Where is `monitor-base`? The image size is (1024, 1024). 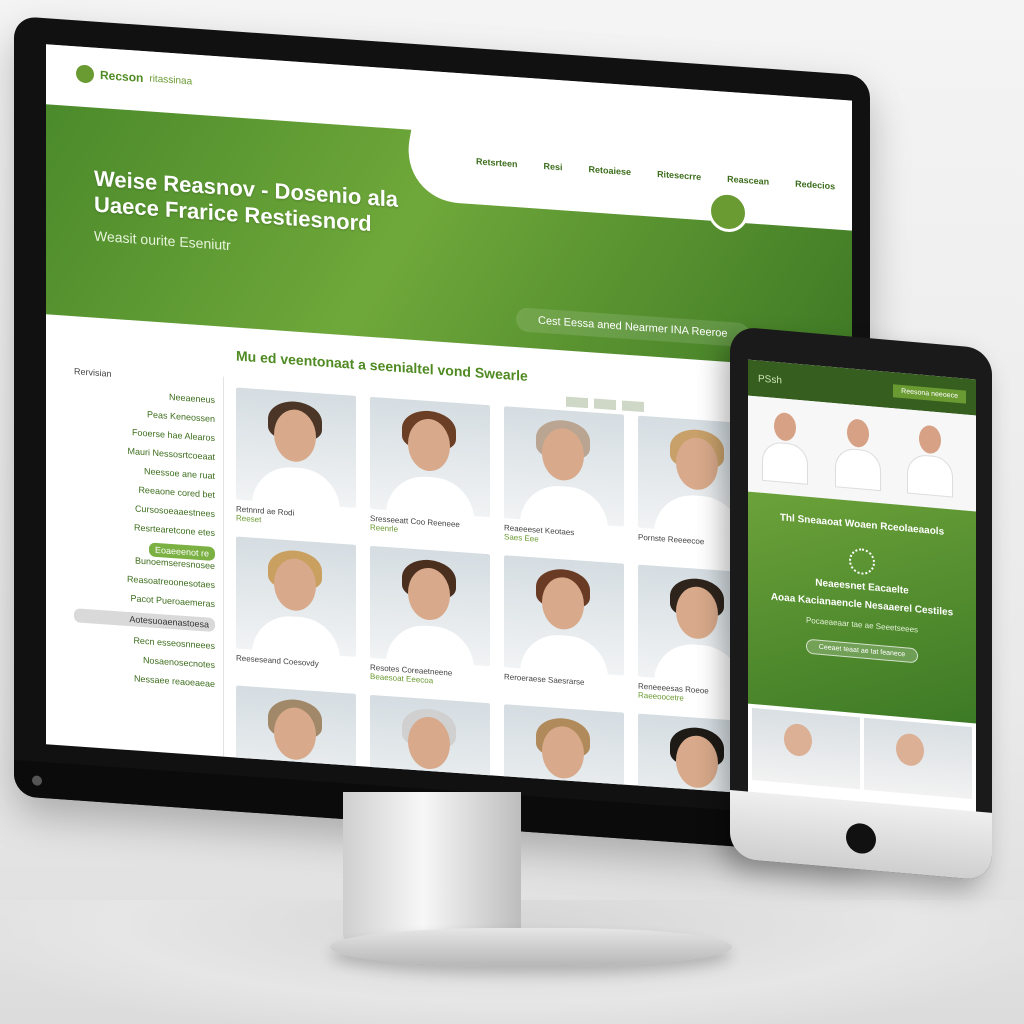 monitor-base is located at coordinates (531, 947).